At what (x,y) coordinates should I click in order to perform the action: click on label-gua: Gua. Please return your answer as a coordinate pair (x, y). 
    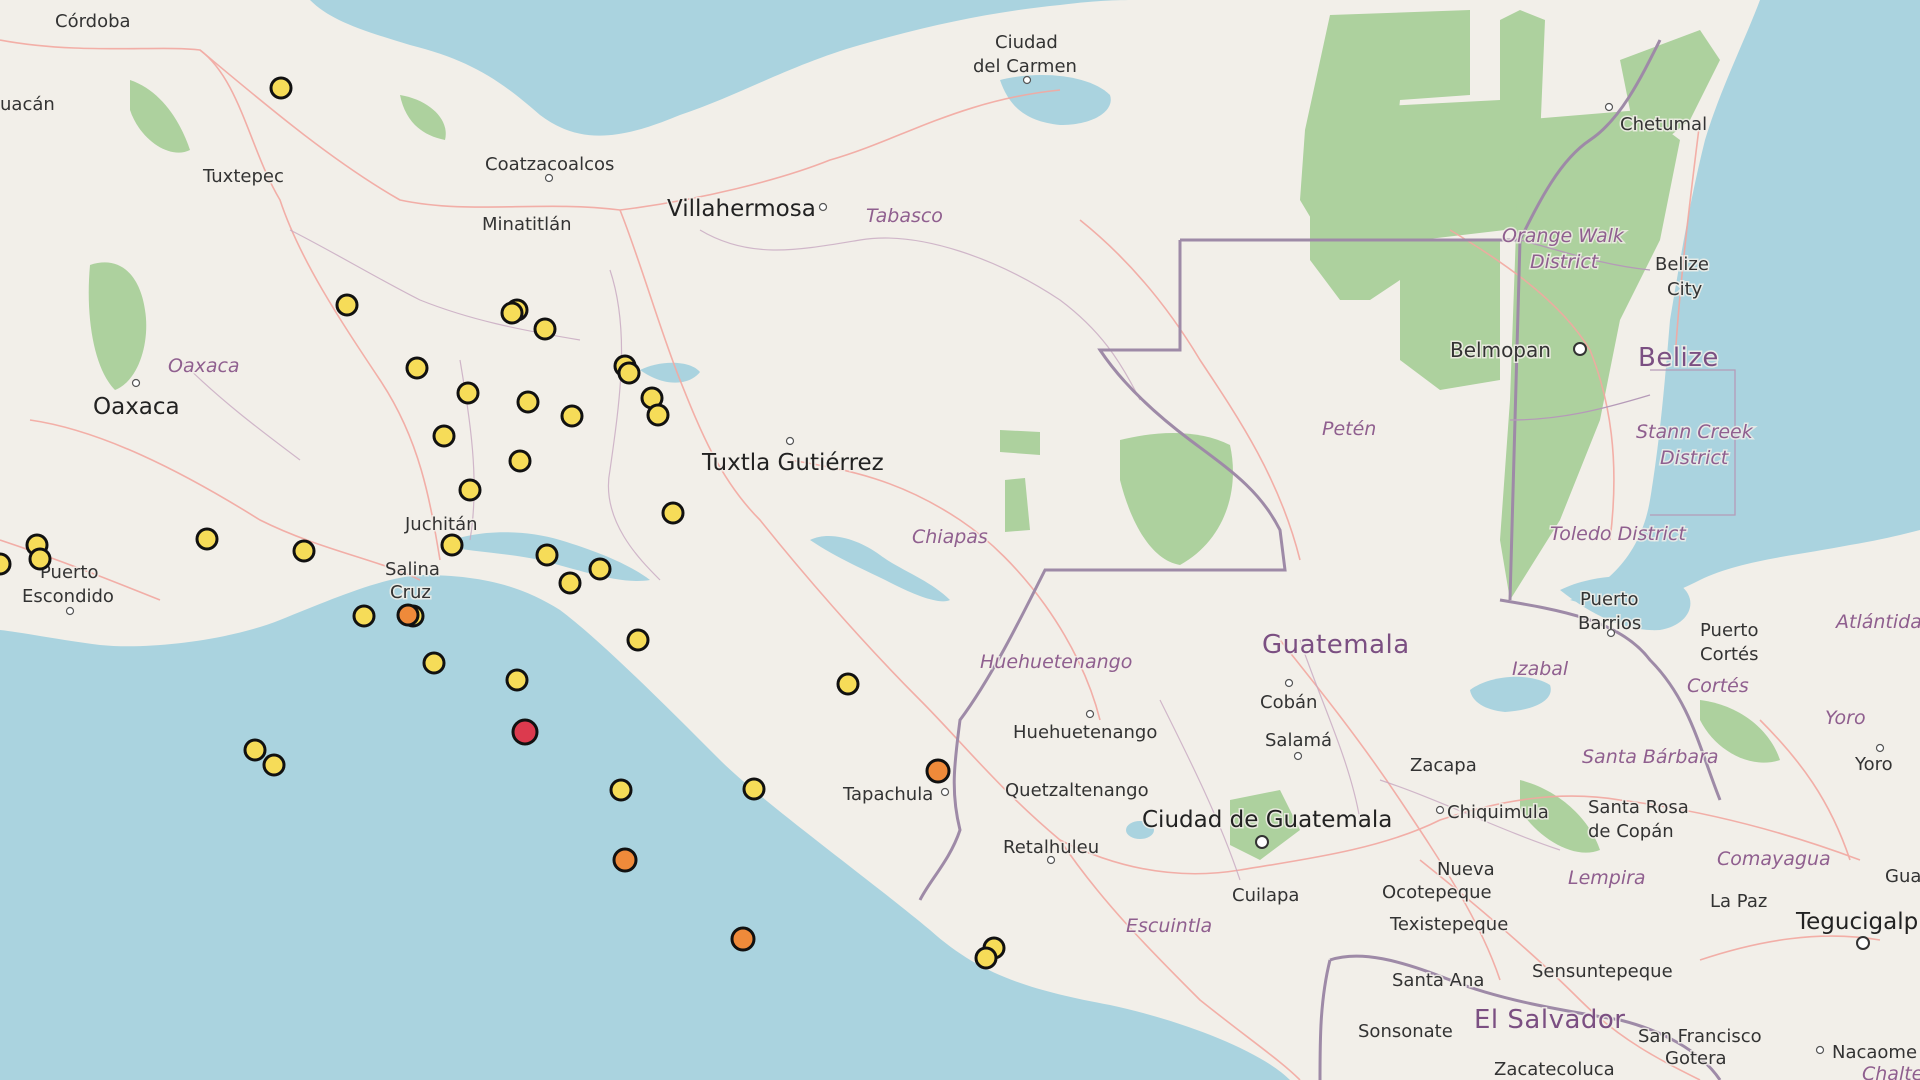
    Looking at the image, I should click on (1902, 876).